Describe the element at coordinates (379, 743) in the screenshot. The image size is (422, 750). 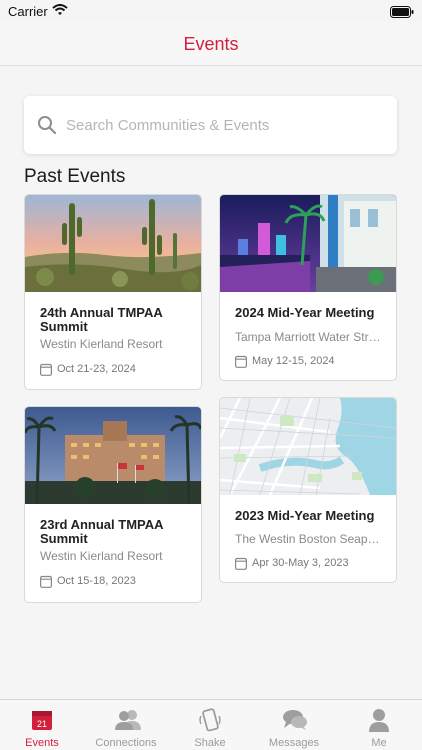
I see `tab-label: Me` at that location.